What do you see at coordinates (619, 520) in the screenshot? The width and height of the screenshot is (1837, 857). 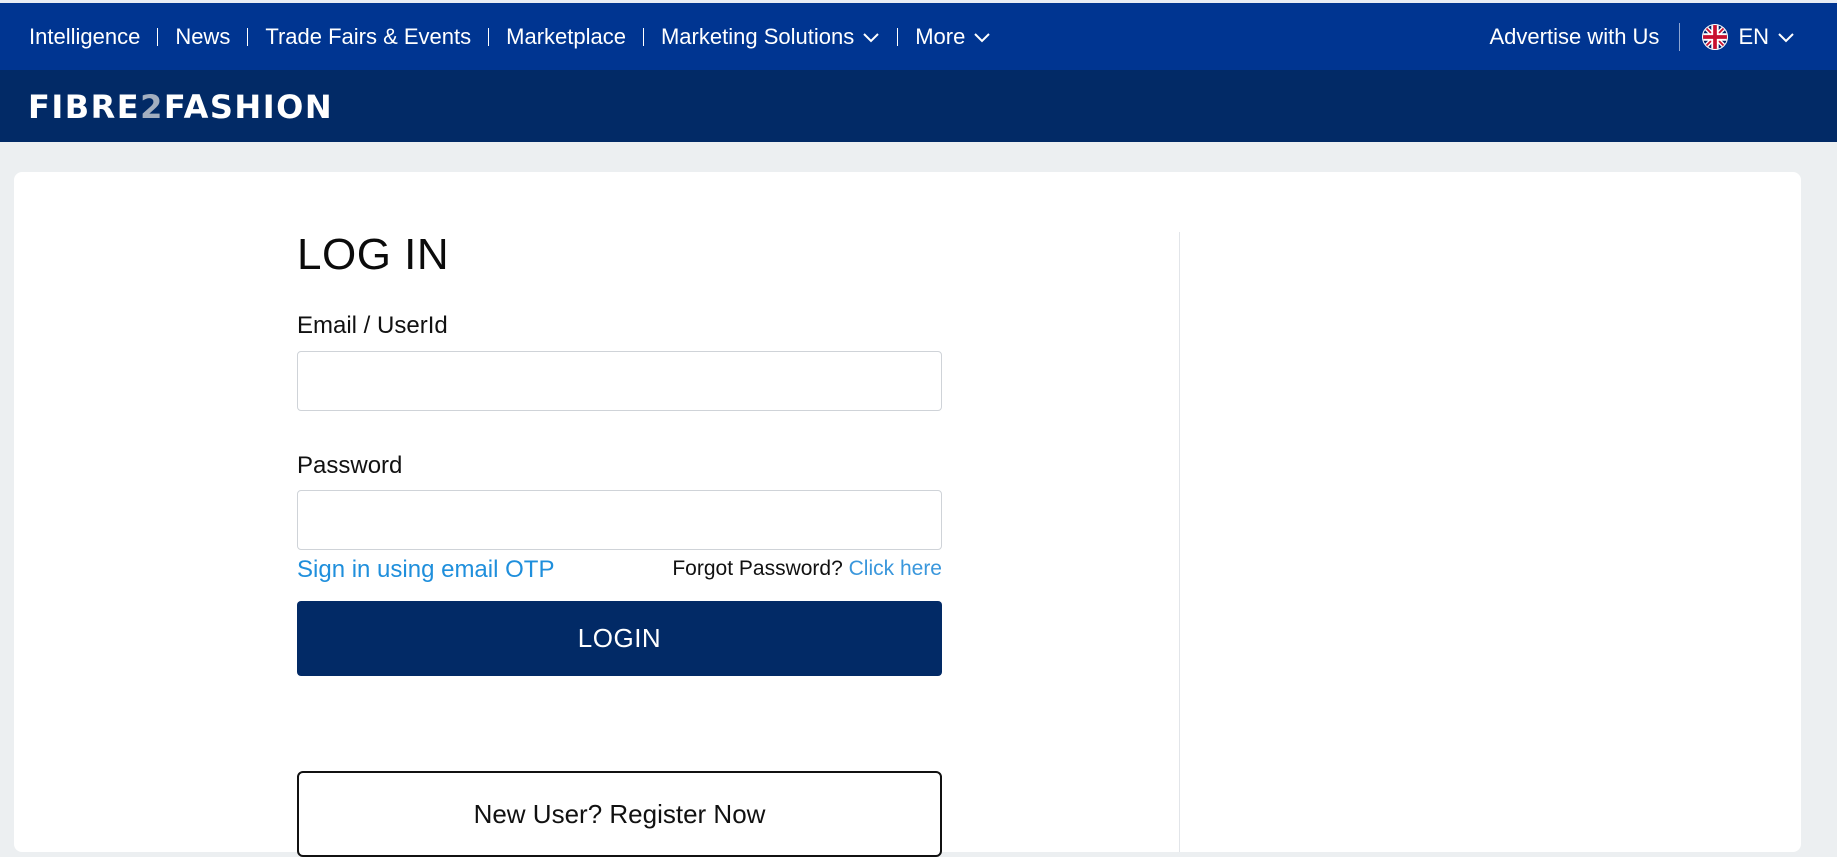 I see `password-field` at bounding box center [619, 520].